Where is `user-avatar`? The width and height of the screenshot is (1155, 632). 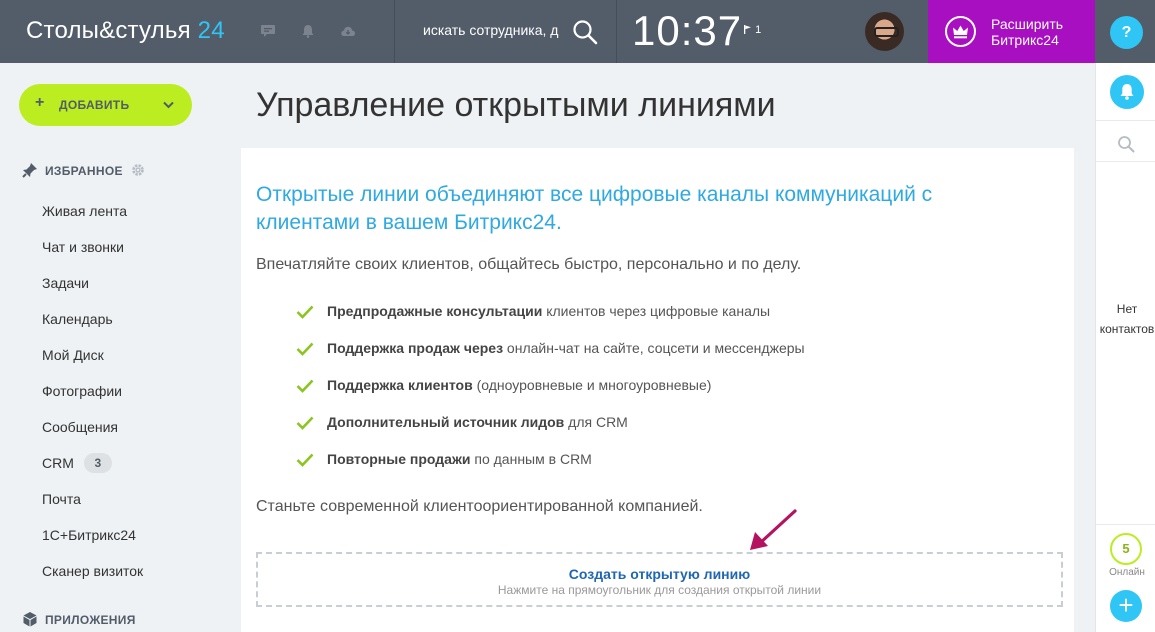
user-avatar is located at coordinates (884, 31).